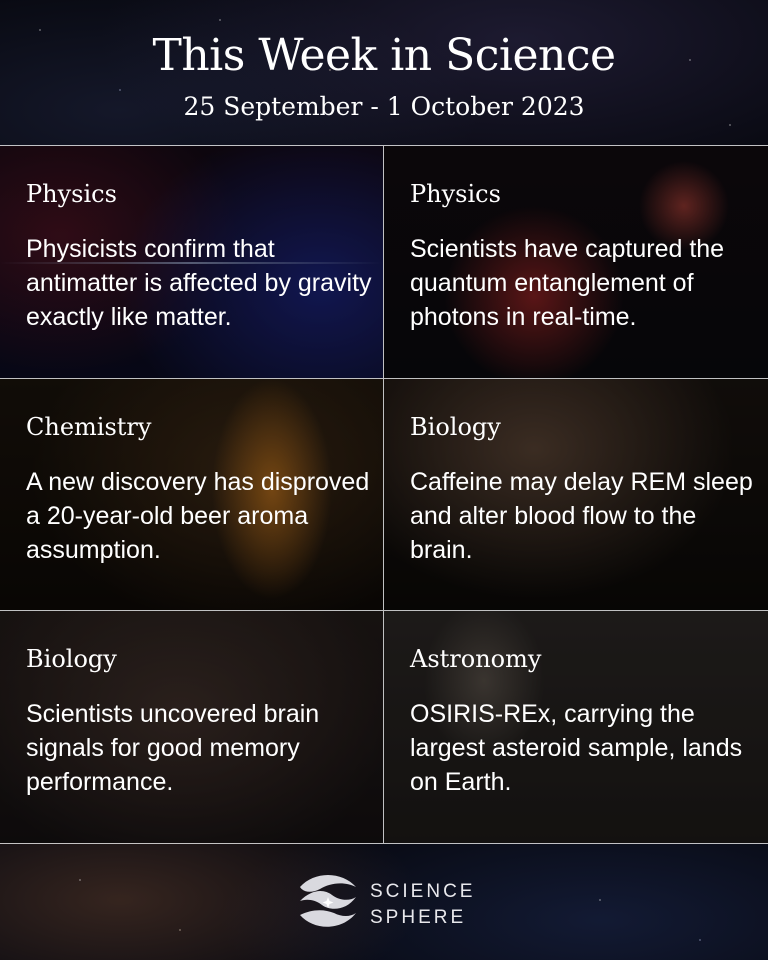 This screenshot has width=768, height=960. I want to click on card-category: Chemistry, so click(89, 427).